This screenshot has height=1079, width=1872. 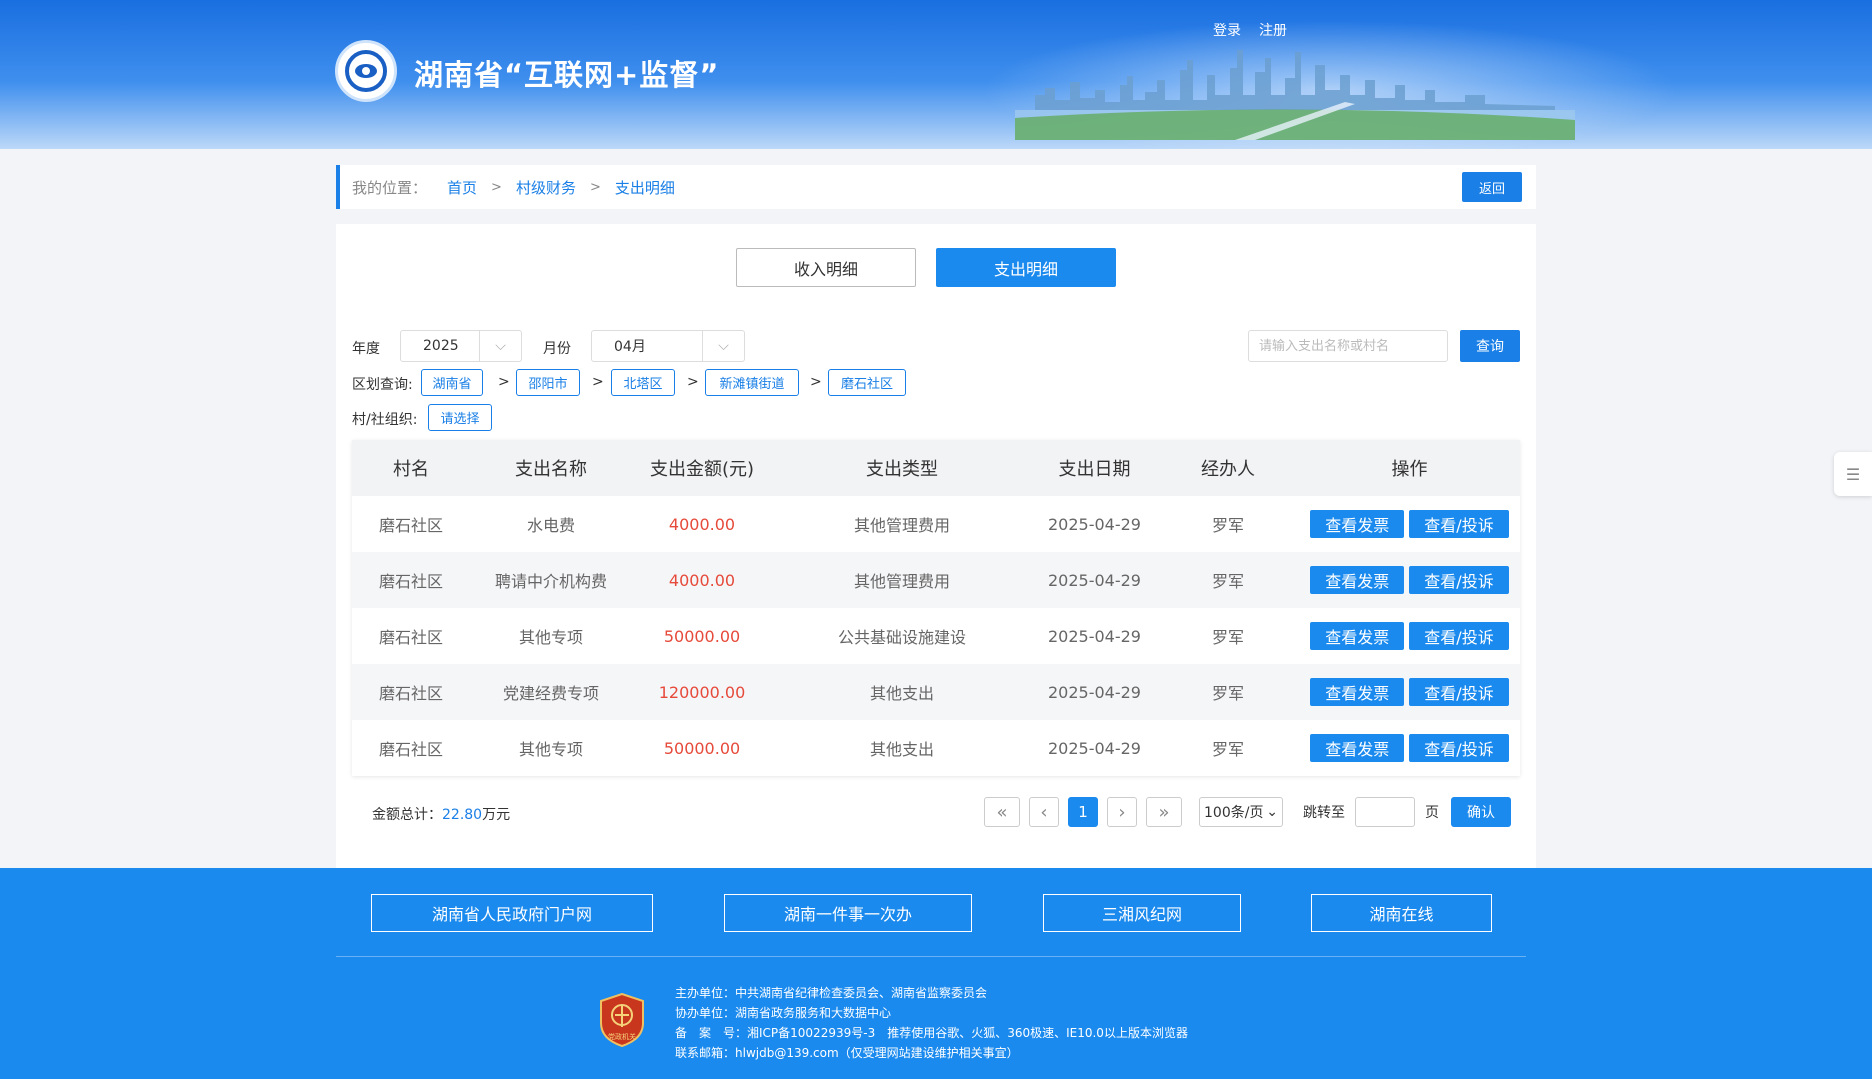 What do you see at coordinates (936, 468) in the screenshot?
I see `table-header: 村名 支出名称 支出金额(元) 支出类型 支出日期 经办人 操作` at bounding box center [936, 468].